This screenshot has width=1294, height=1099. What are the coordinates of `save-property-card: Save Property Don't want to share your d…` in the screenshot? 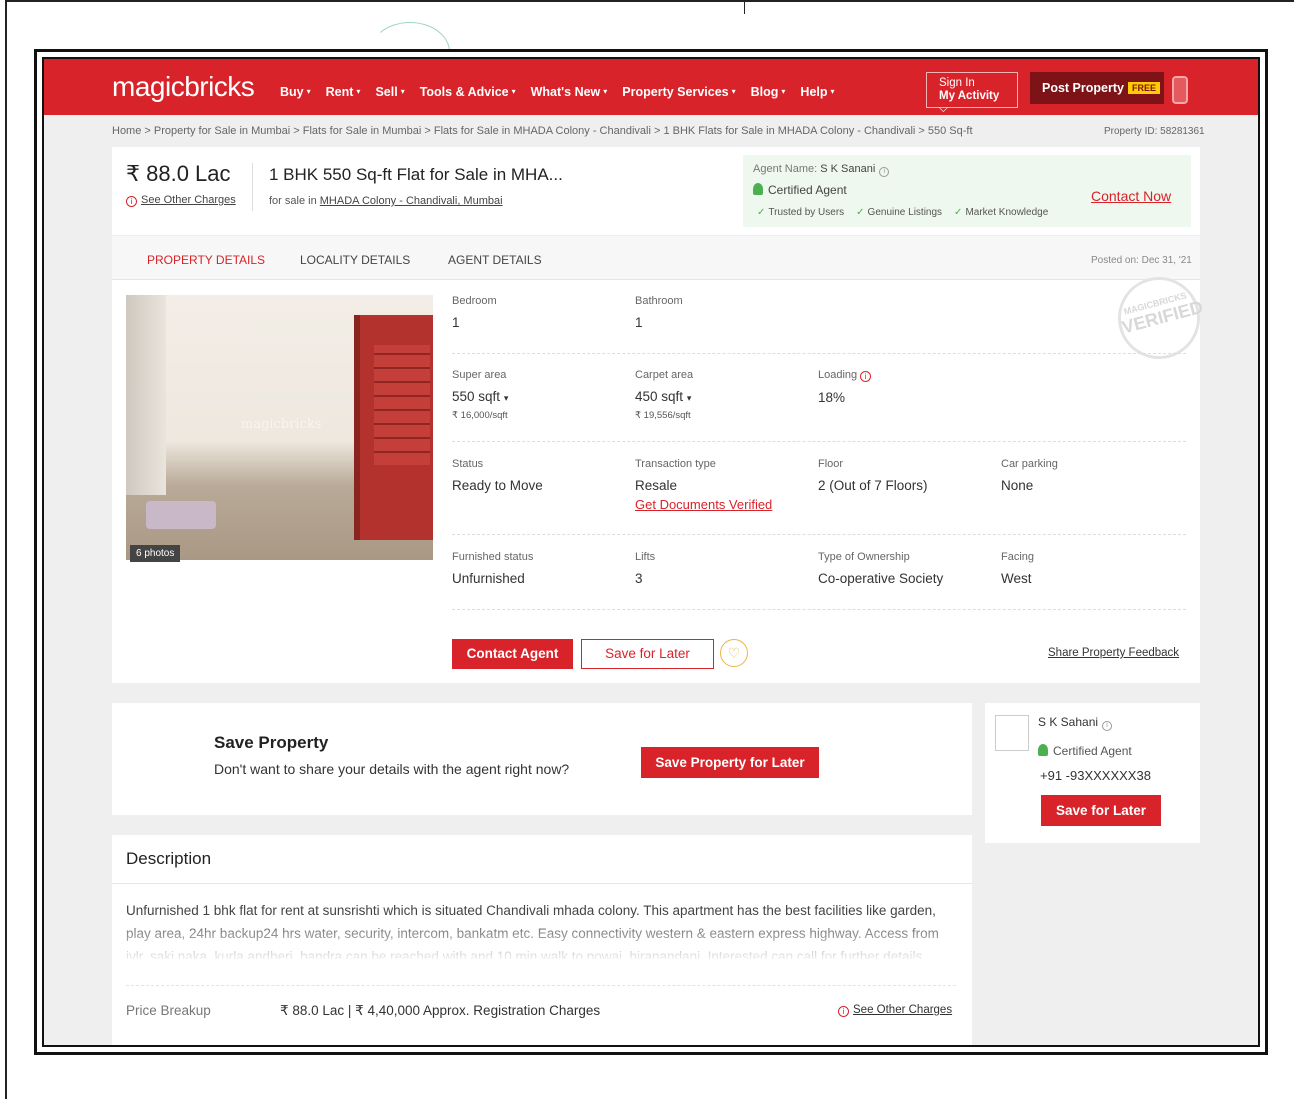 It's located at (542, 759).